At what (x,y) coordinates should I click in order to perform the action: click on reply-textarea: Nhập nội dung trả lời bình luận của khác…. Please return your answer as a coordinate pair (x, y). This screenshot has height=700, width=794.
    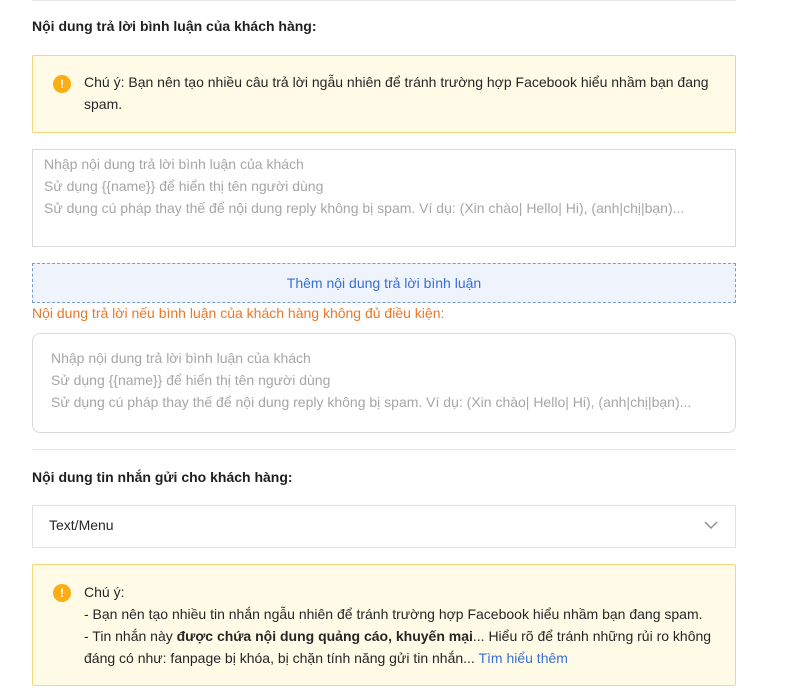
    Looking at the image, I should click on (384, 198).